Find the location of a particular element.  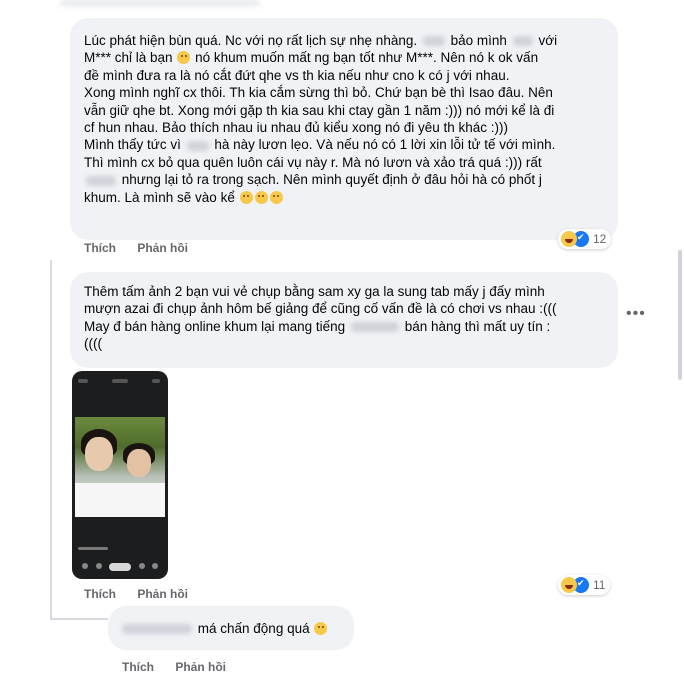

comment-actions-1: Thích Phản hồi is located at coordinates (145, 248).